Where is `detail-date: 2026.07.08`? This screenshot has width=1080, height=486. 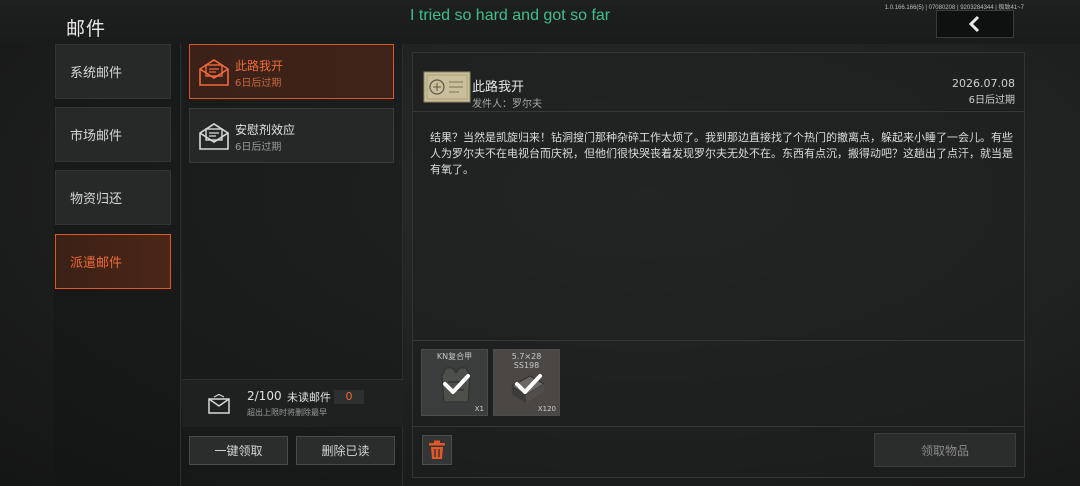
detail-date: 2026.07.08 is located at coordinates (983, 83).